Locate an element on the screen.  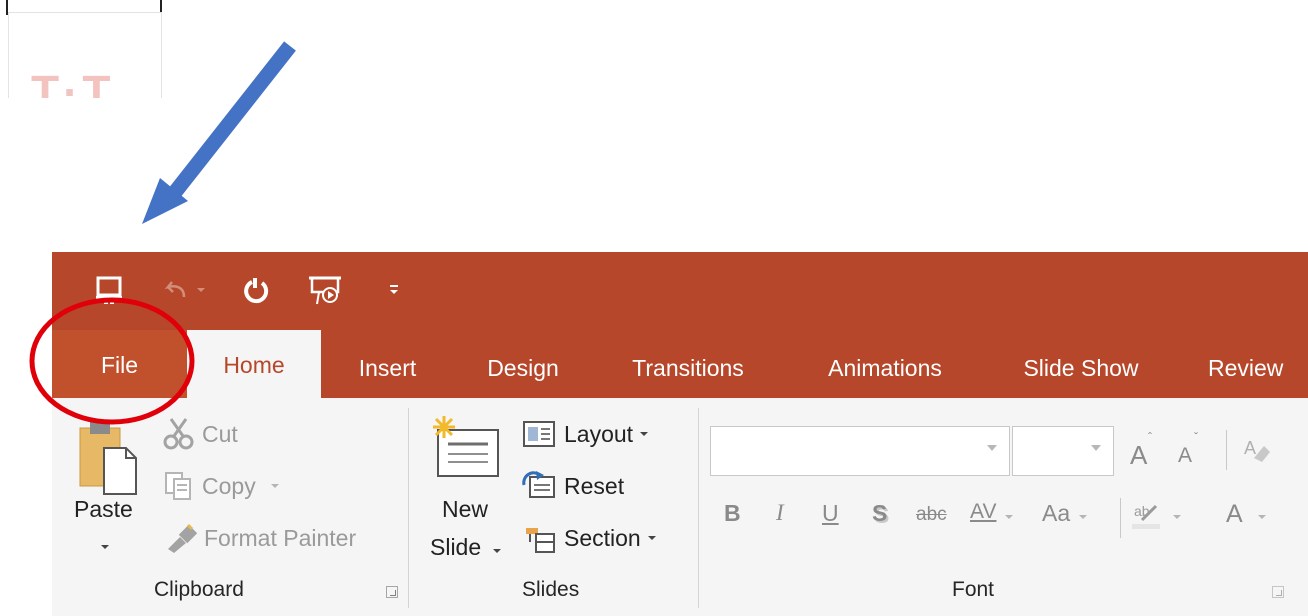
tab-transitions-label: Transitions is located at coordinates (688, 367).